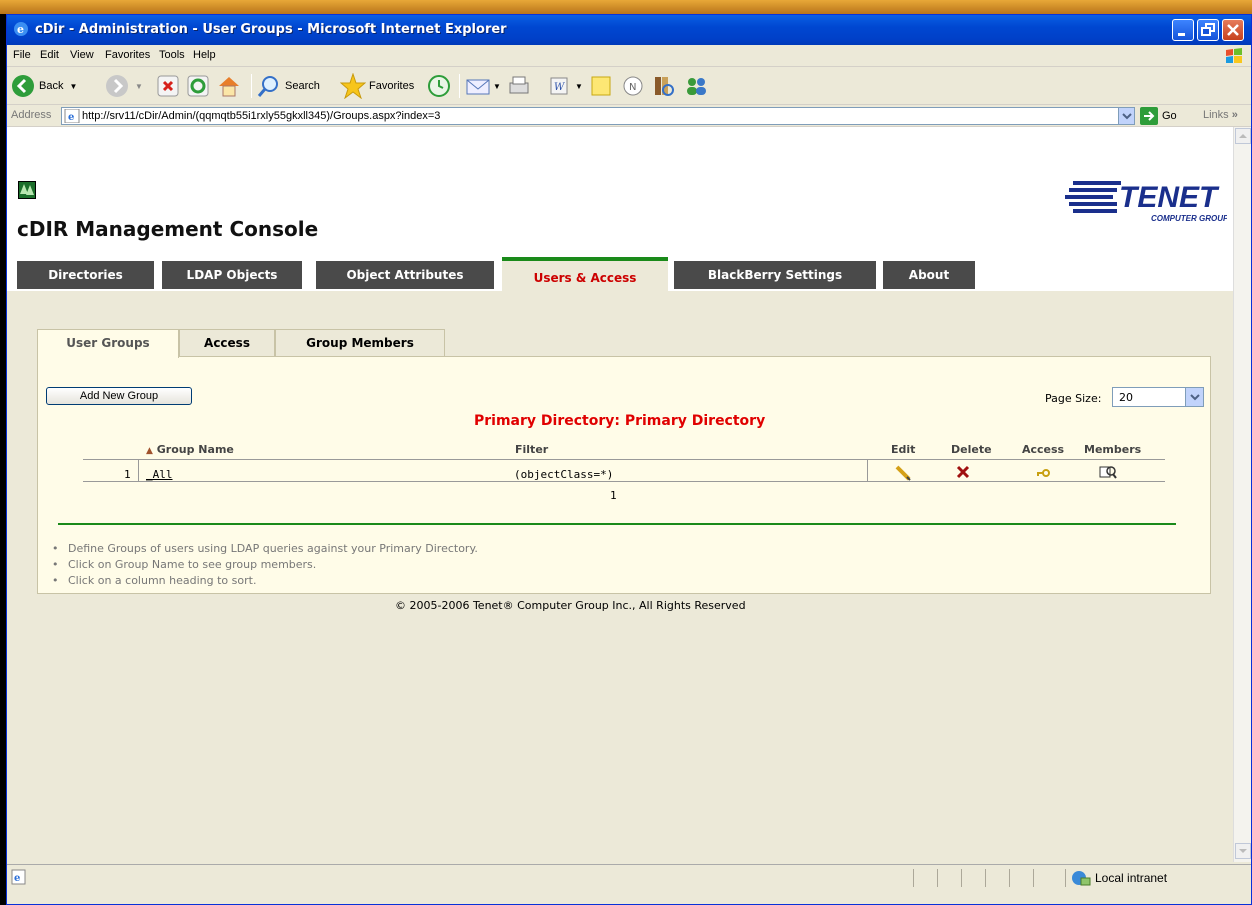 The height and width of the screenshot is (905, 1252). What do you see at coordinates (617, 524) in the screenshot?
I see `section-divider` at bounding box center [617, 524].